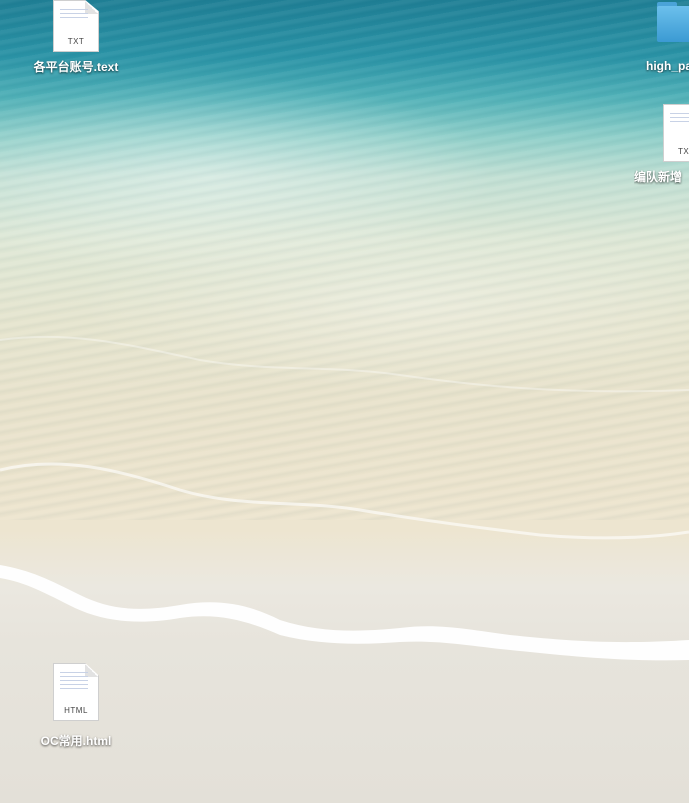 The height and width of the screenshot is (803, 689). I want to click on file-type-label: HTML, so click(76, 710).